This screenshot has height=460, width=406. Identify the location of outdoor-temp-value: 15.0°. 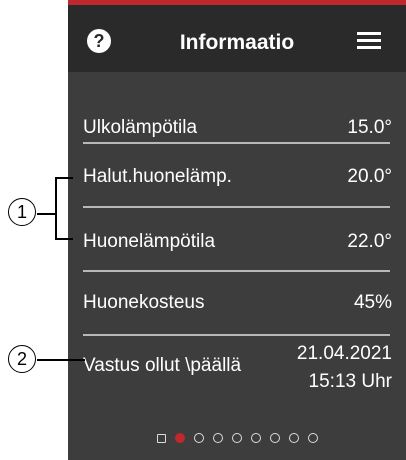
(369, 127).